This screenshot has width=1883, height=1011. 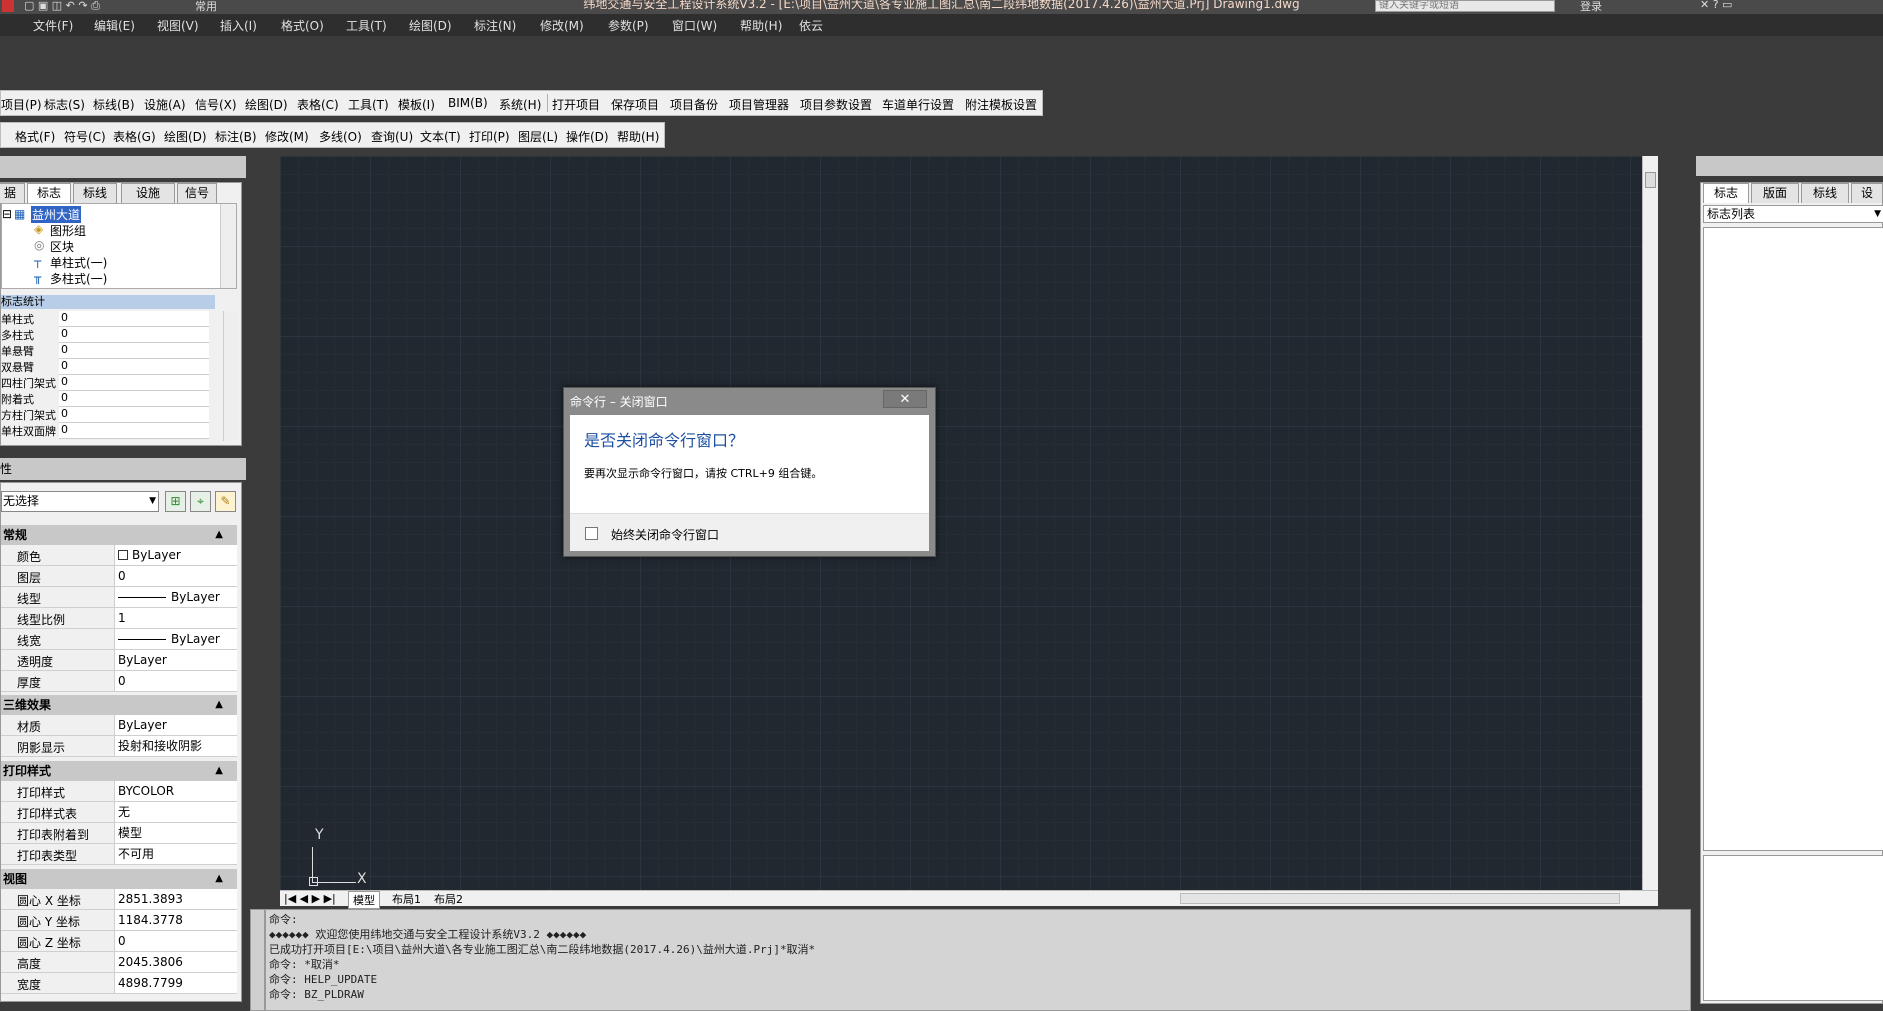 What do you see at coordinates (64, 104) in the screenshot?
I see `tb1-sign: 标志(S)` at bounding box center [64, 104].